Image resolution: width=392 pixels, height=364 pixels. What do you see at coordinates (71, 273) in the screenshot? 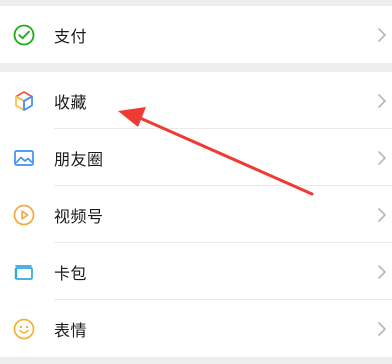
I see `menu-item-label: 卡包` at bounding box center [71, 273].